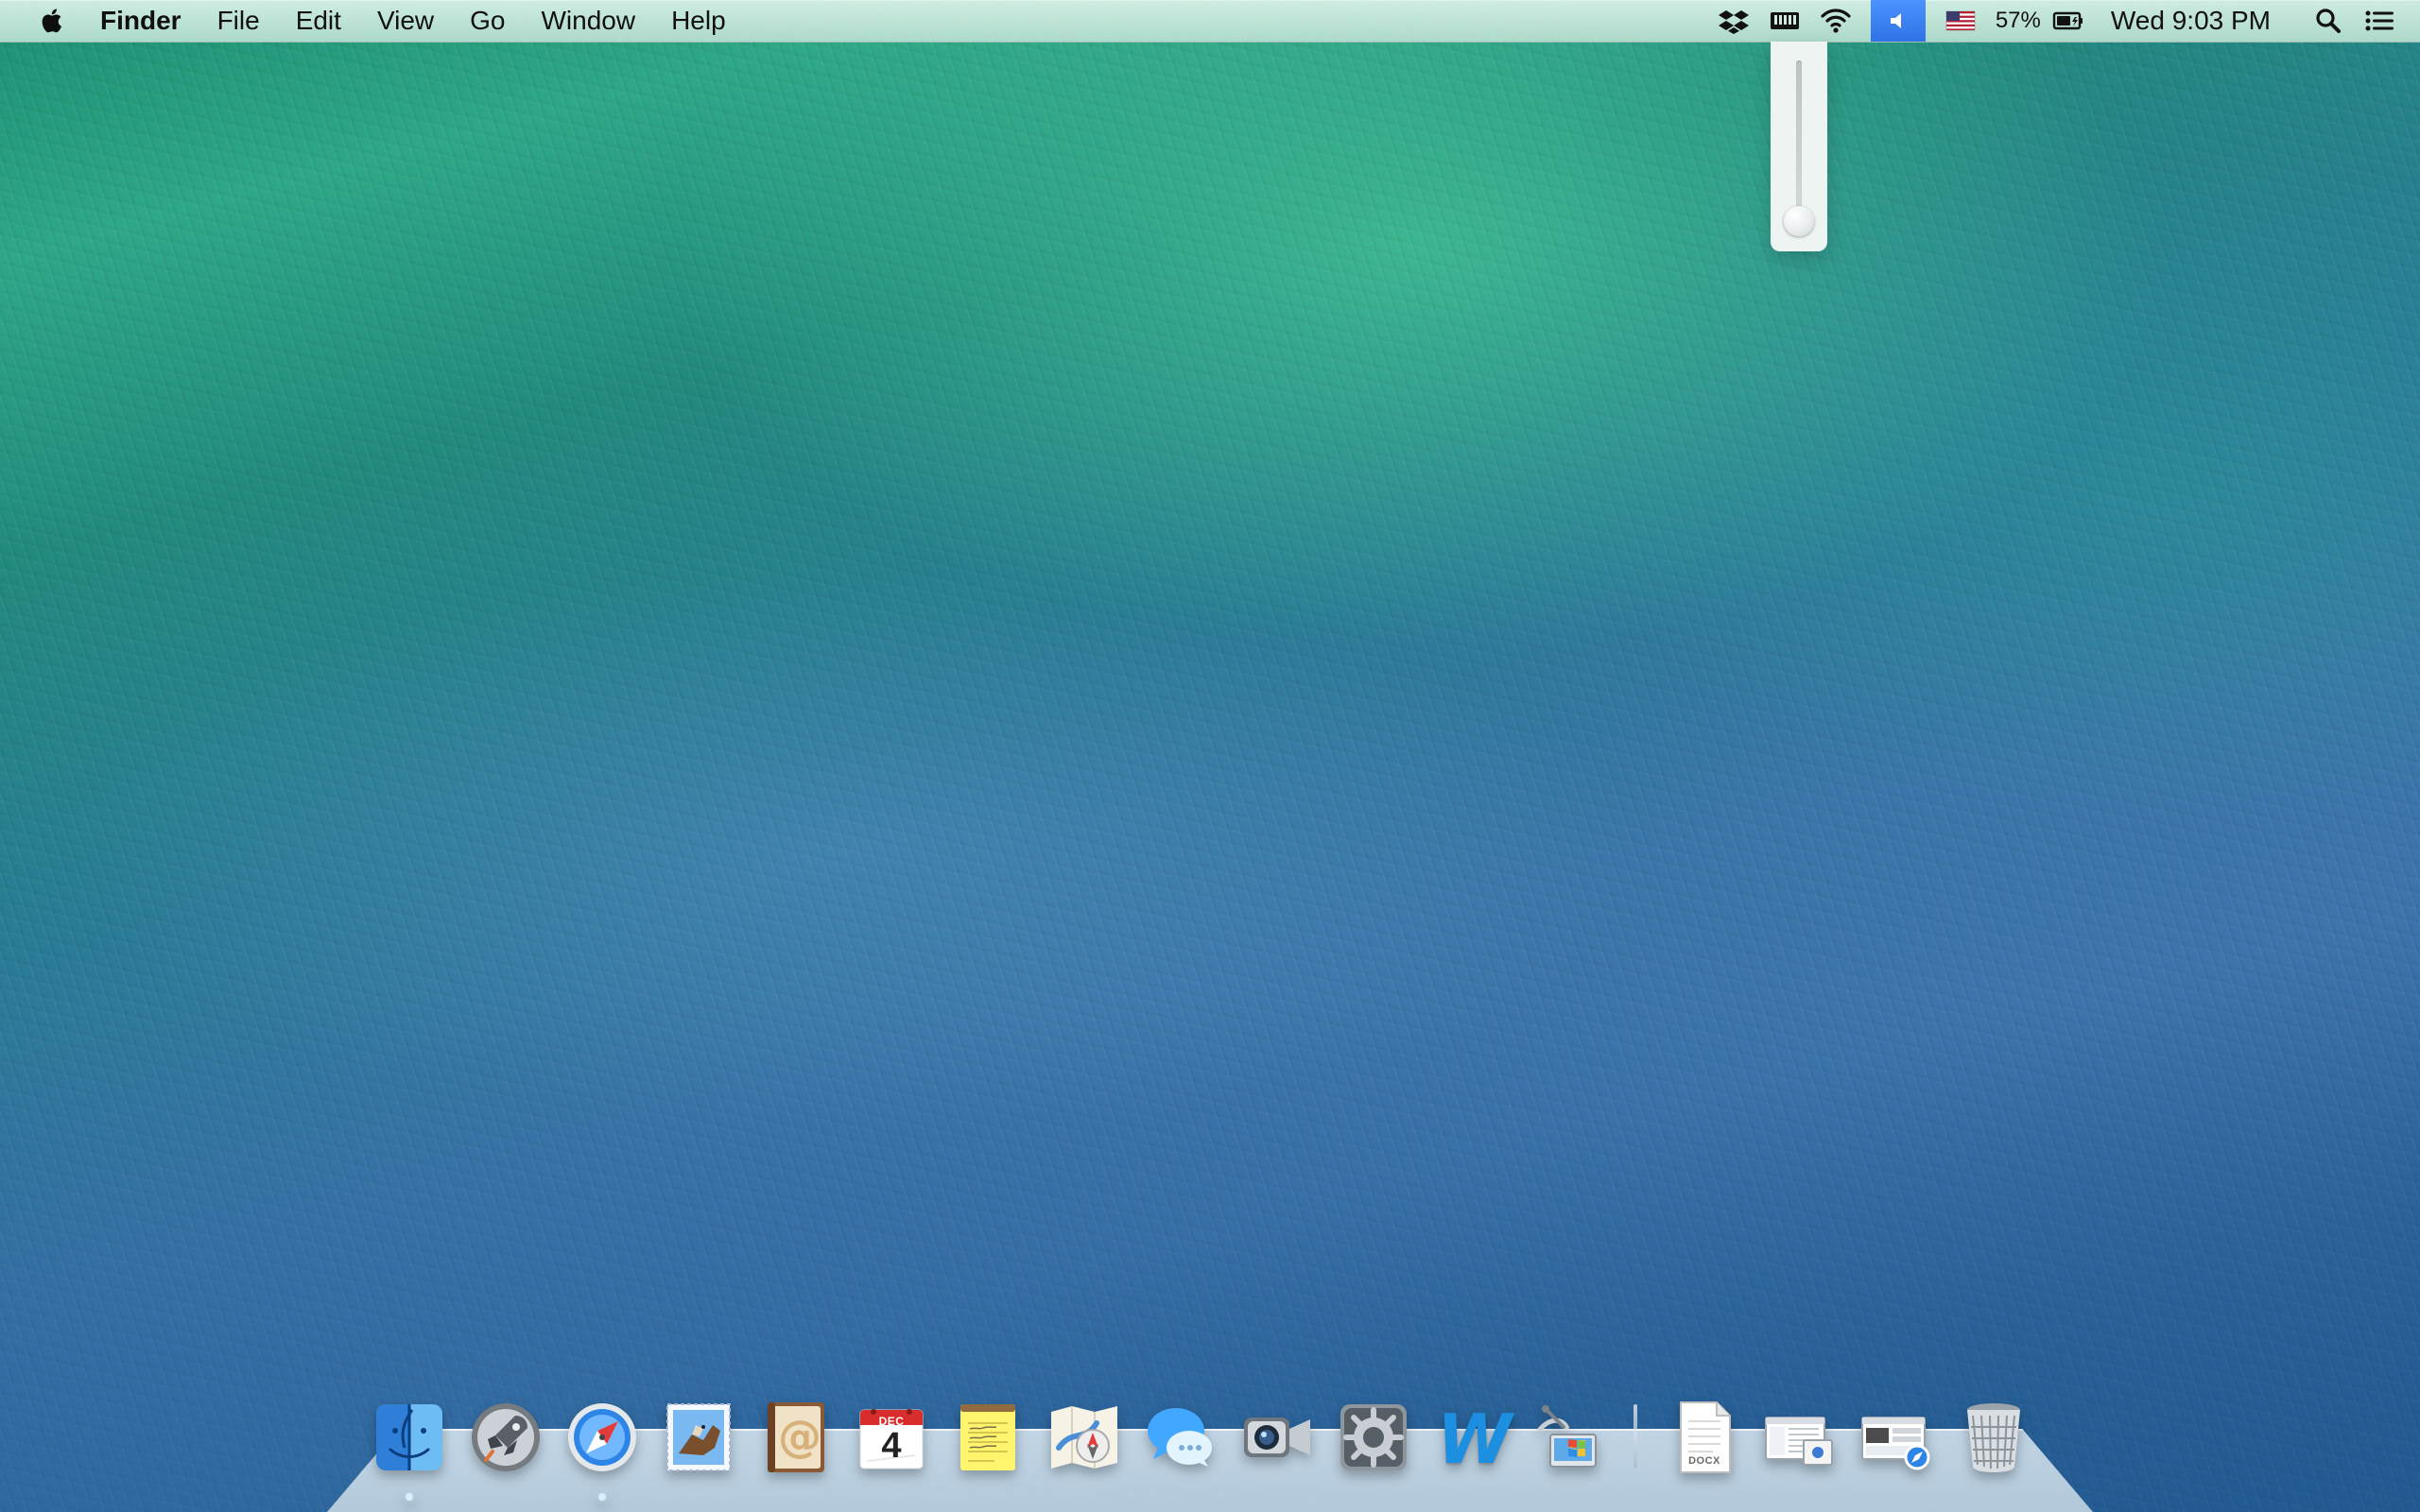 This screenshot has width=2420, height=1512. I want to click on dock-item-system-preferences, so click(1373, 1437).